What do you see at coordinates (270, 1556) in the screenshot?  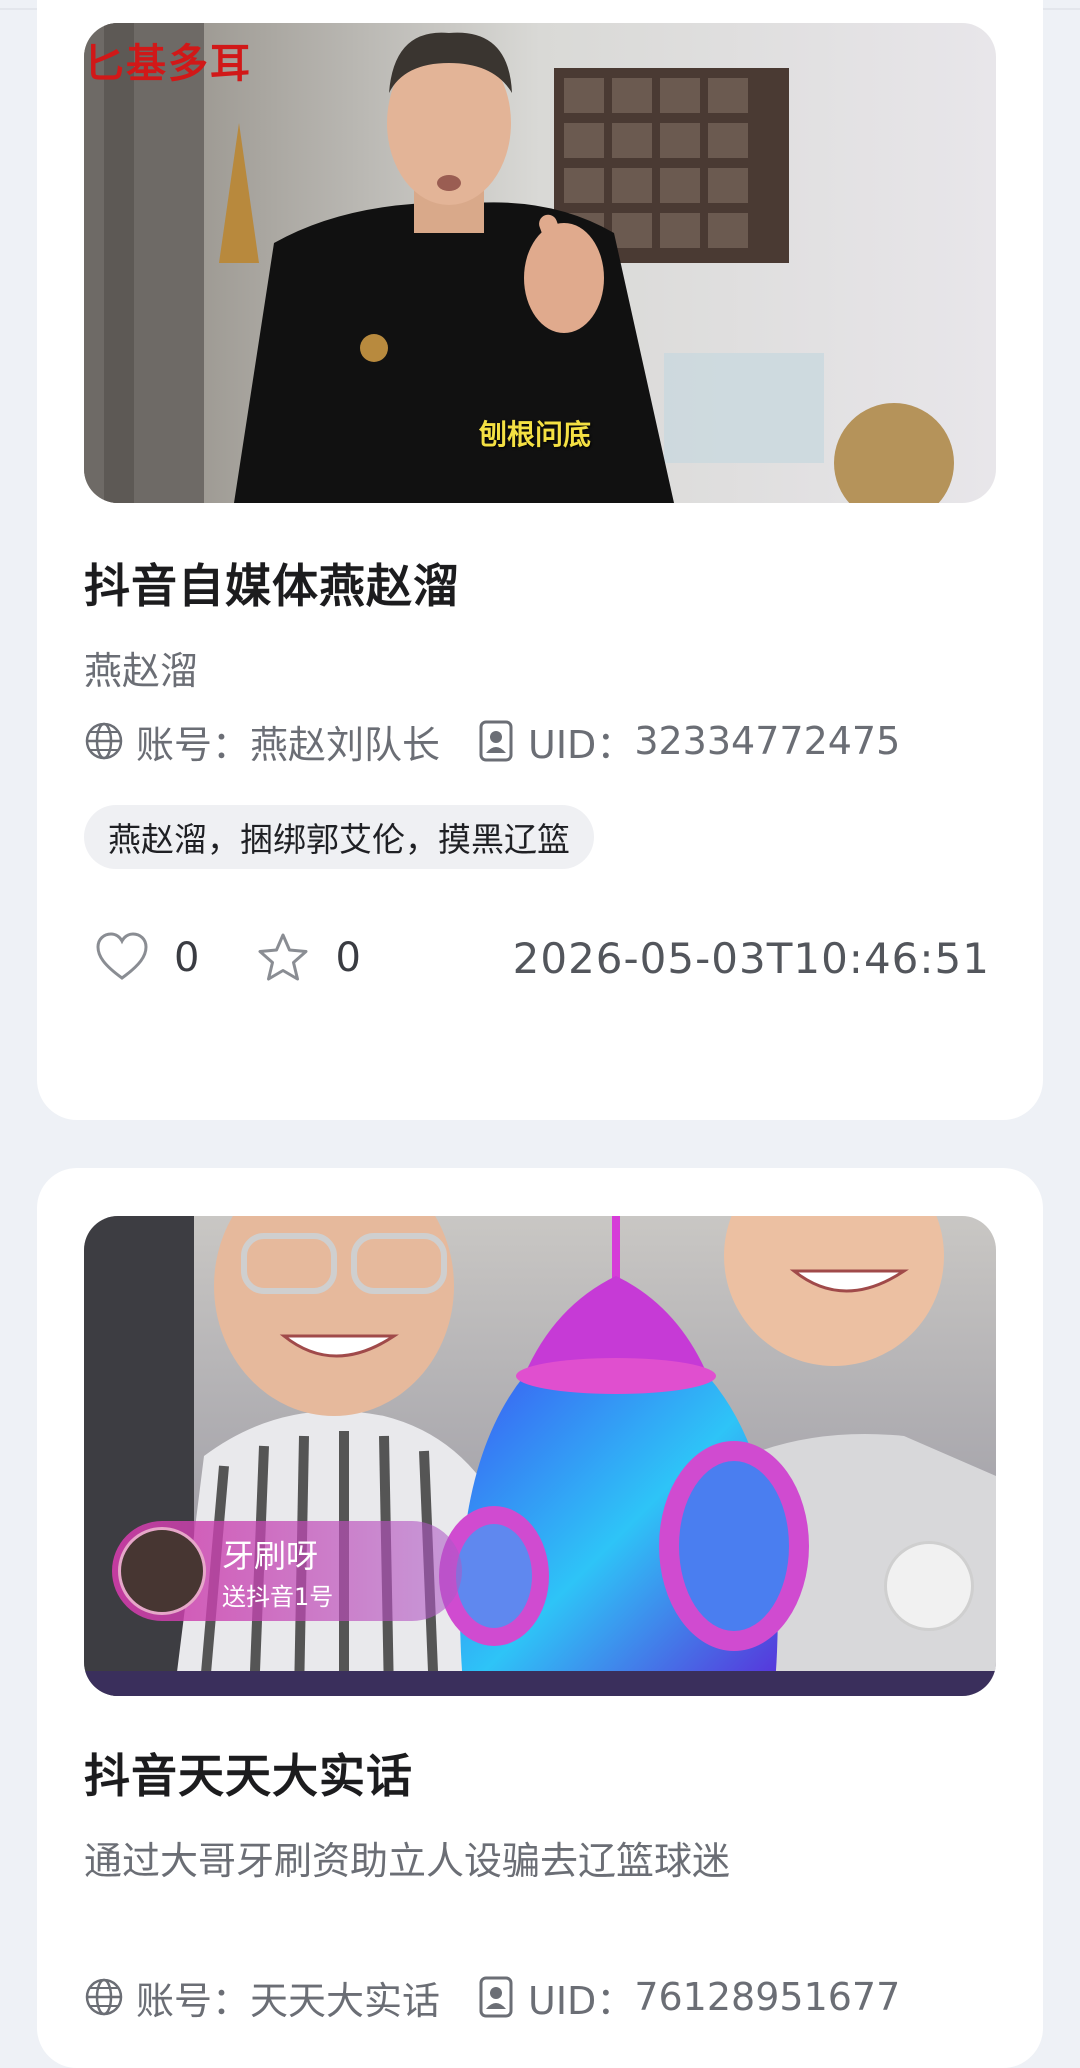 I see `gift-sender-name: 牙刷呀` at bounding box center [270, 1556].